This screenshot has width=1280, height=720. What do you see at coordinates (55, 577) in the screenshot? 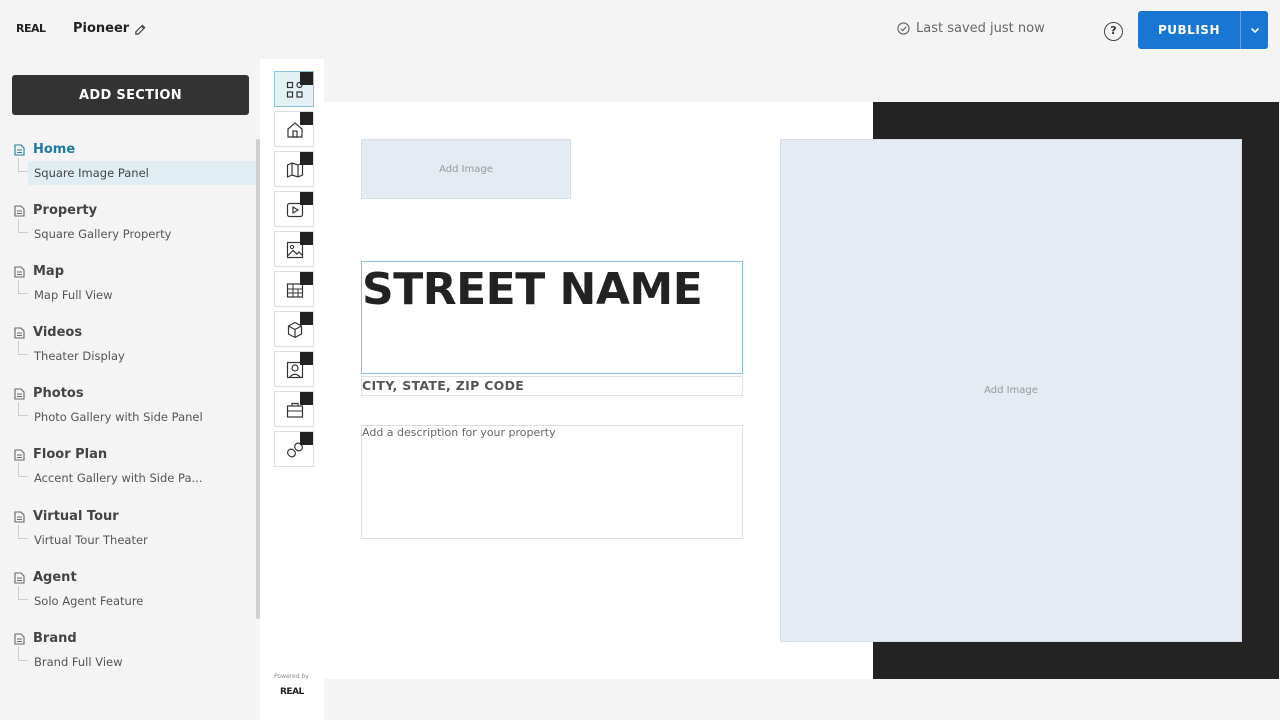
I see `sidebar-item-label: Agent` at bounding box center [55, 577].